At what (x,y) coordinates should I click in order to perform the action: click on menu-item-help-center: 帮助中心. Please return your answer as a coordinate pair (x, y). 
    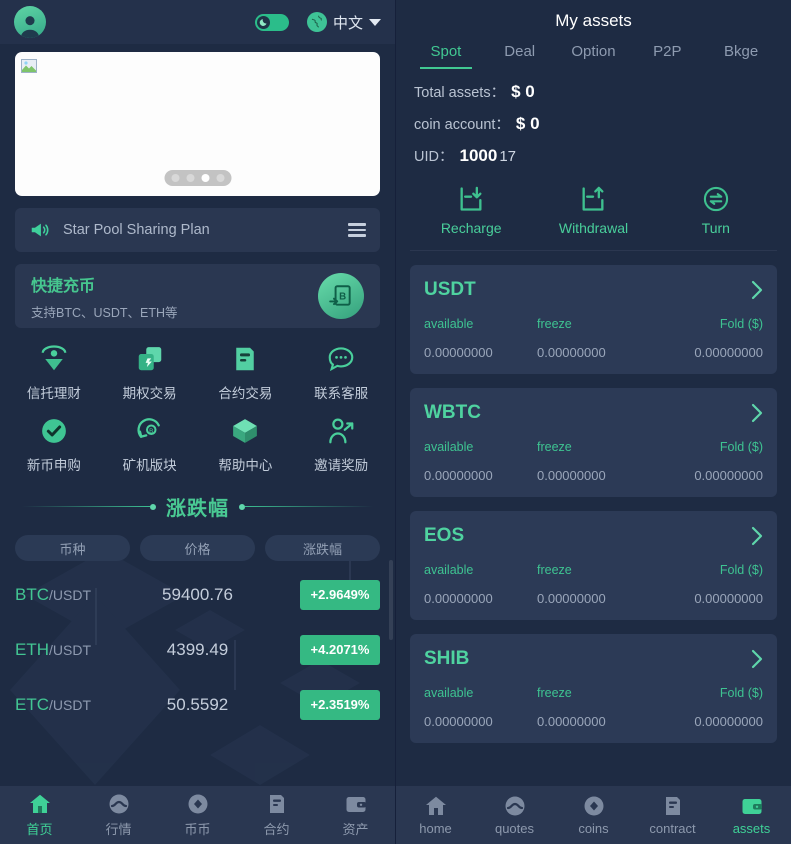
    Looking at the image, I should click on (246, 445).